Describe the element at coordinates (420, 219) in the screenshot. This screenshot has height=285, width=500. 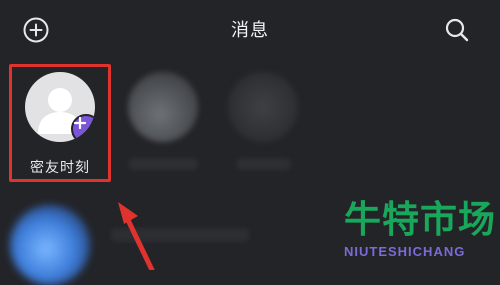
I see `watermark-main: 牛特市场` at that location.